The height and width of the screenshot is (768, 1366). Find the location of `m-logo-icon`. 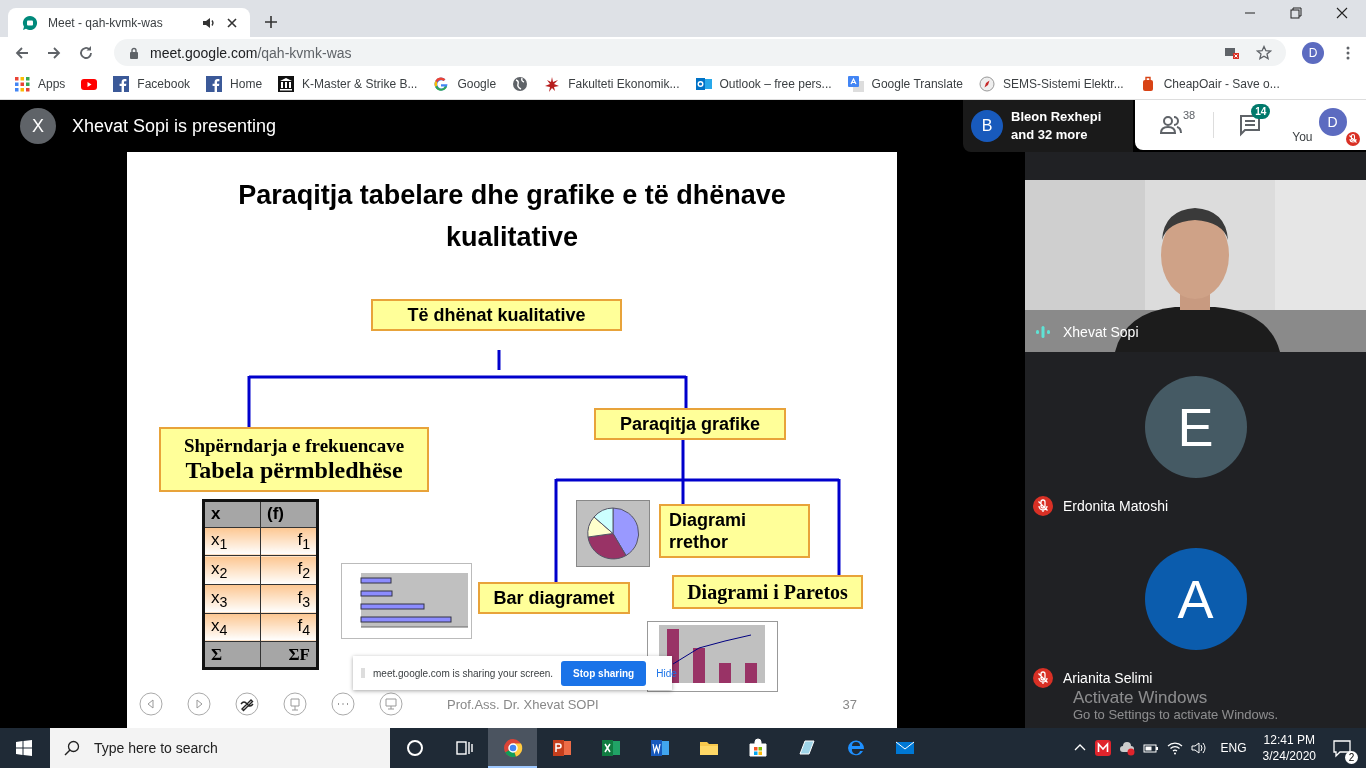

m-logo-icon is located at coordinates (1102, 748).